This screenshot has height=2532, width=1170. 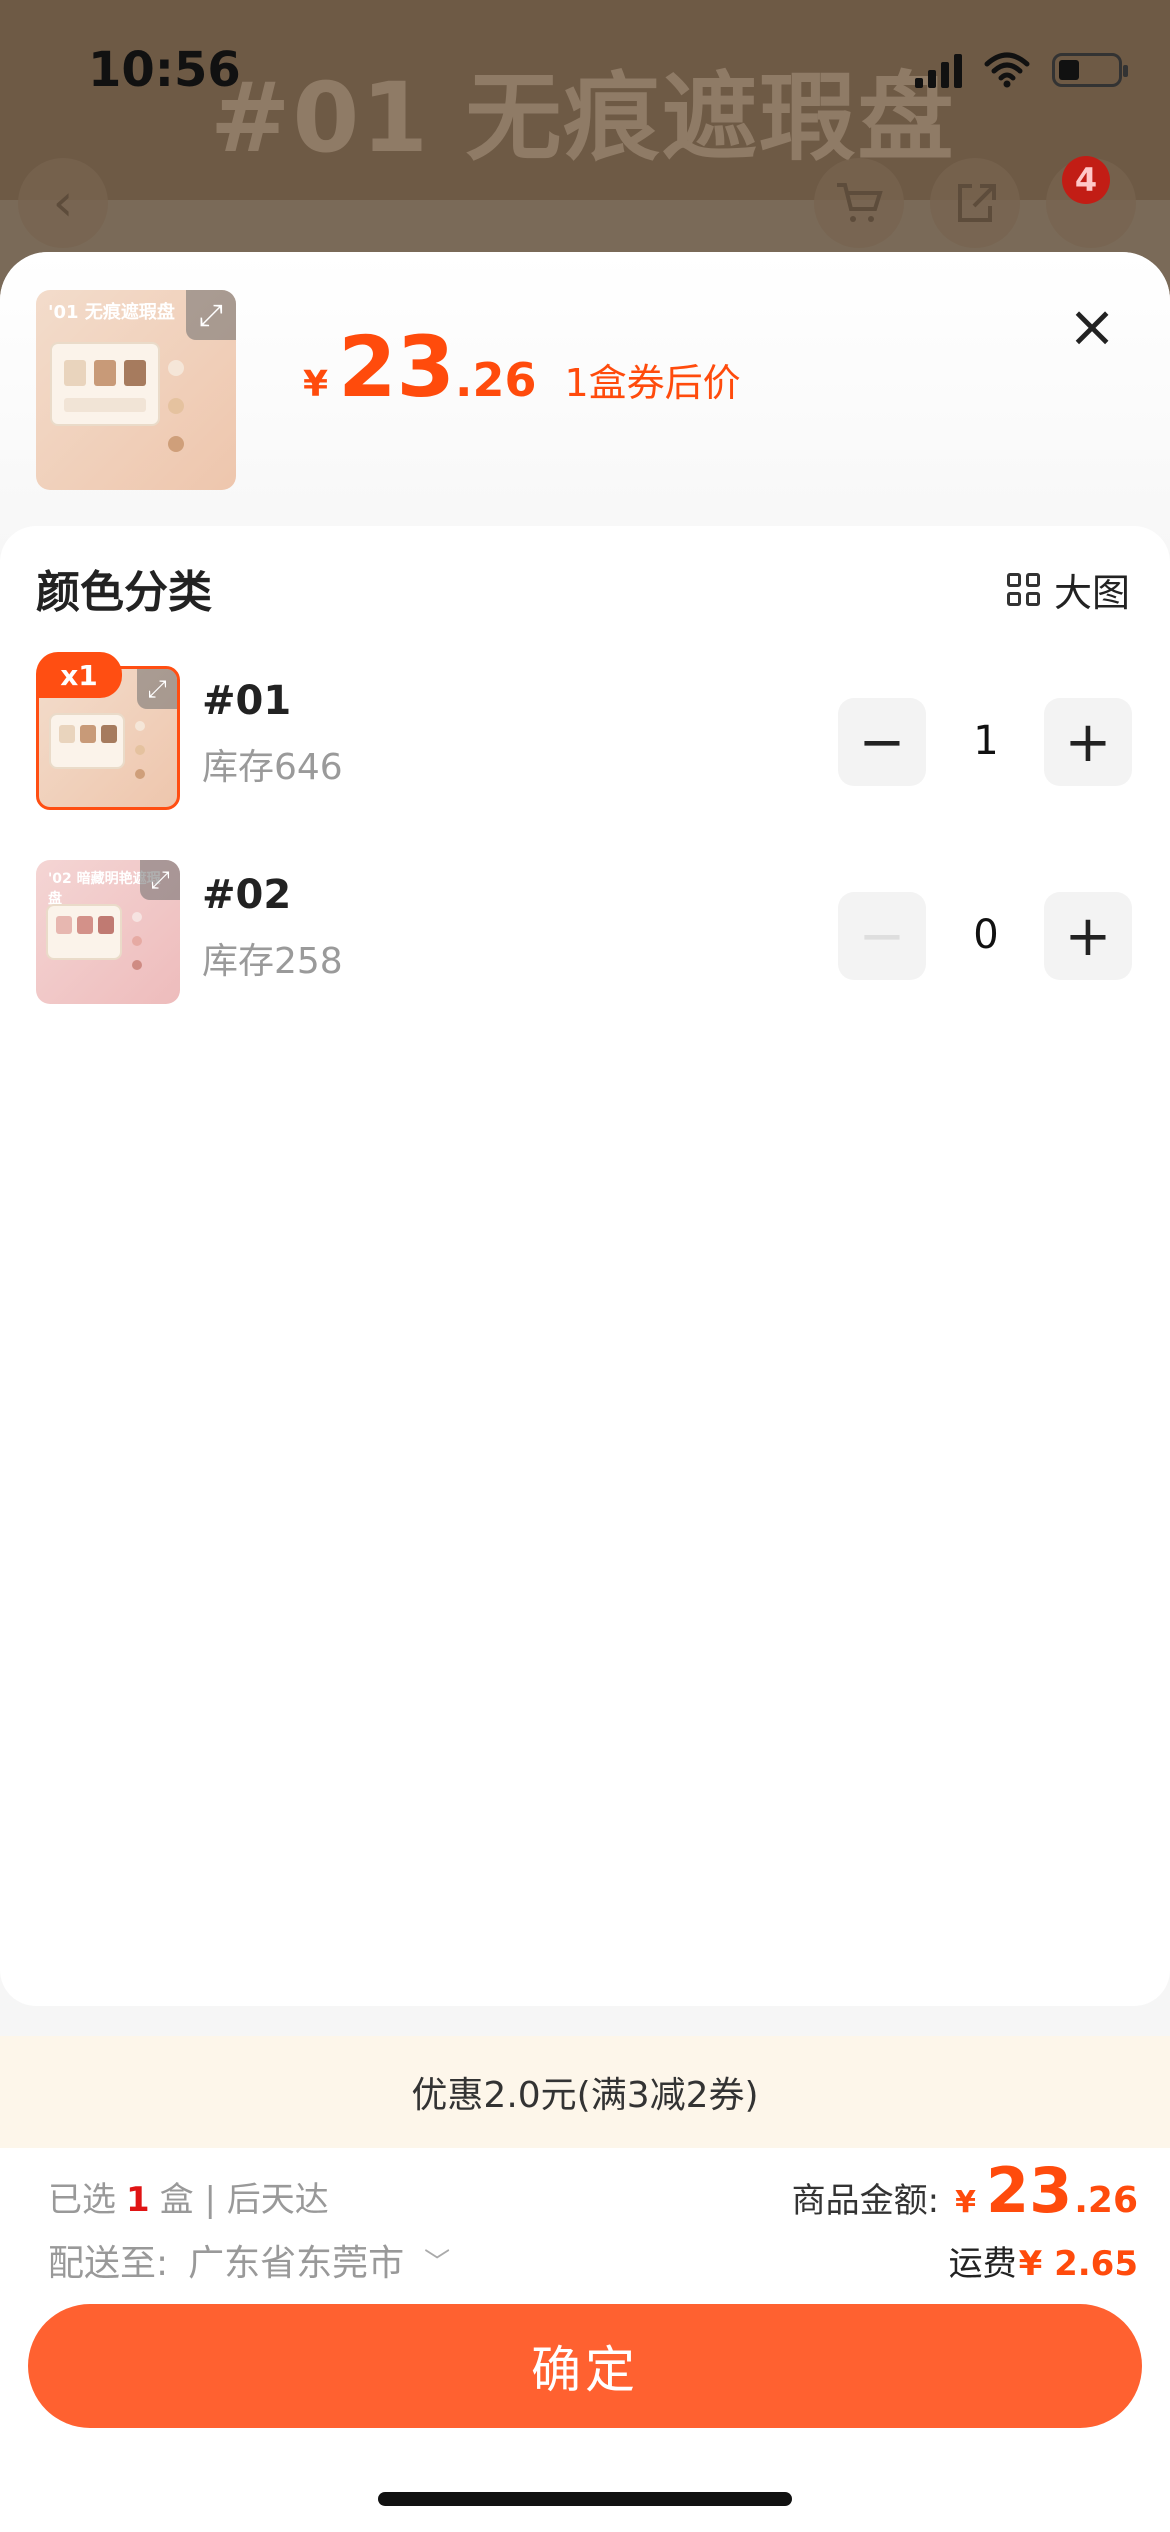 What do you see at coordinates (105, 384) in the screenshot?
I see `palette-image` at bounding box center [105, 384].